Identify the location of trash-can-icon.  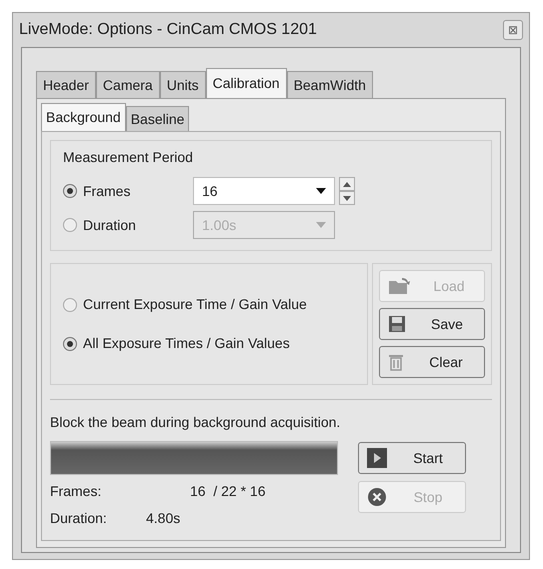
(396, 362).